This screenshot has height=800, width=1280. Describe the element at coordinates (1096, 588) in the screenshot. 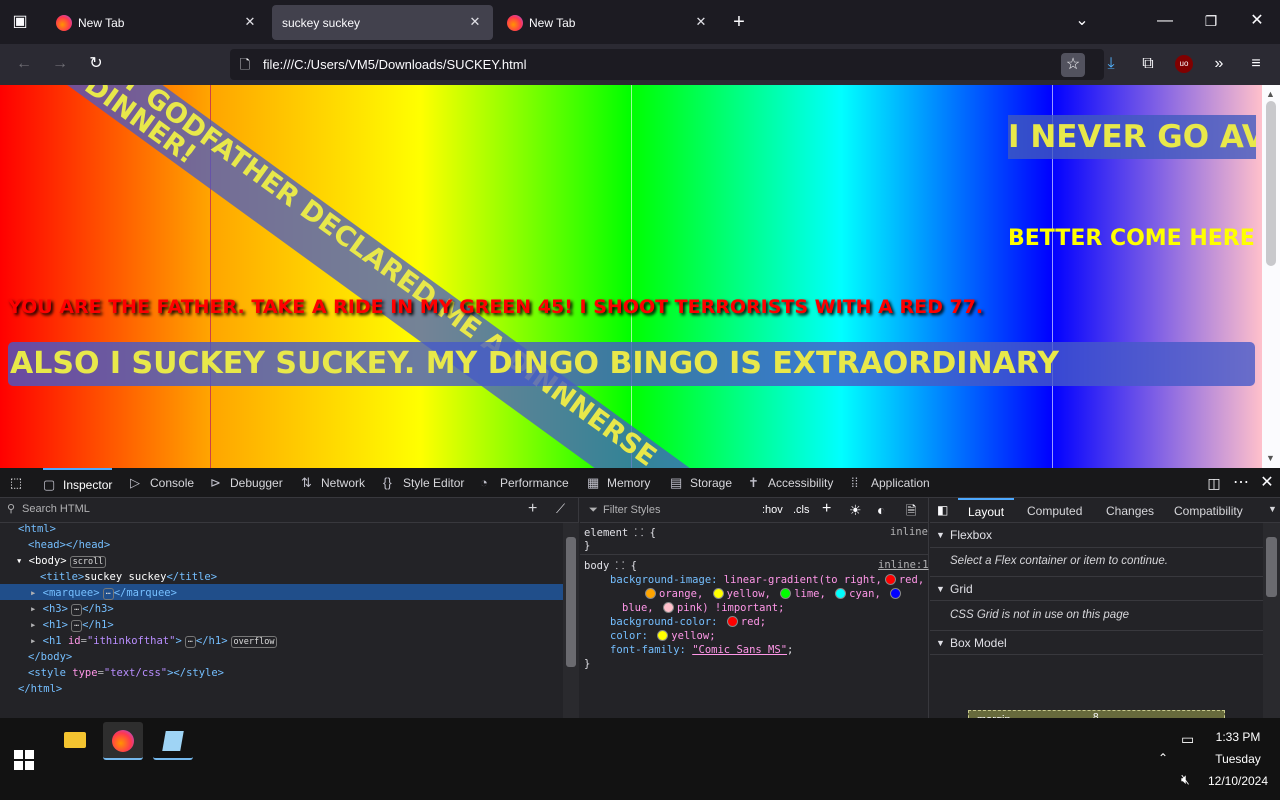

I see `grid-header: ▼ Grid` at that location.